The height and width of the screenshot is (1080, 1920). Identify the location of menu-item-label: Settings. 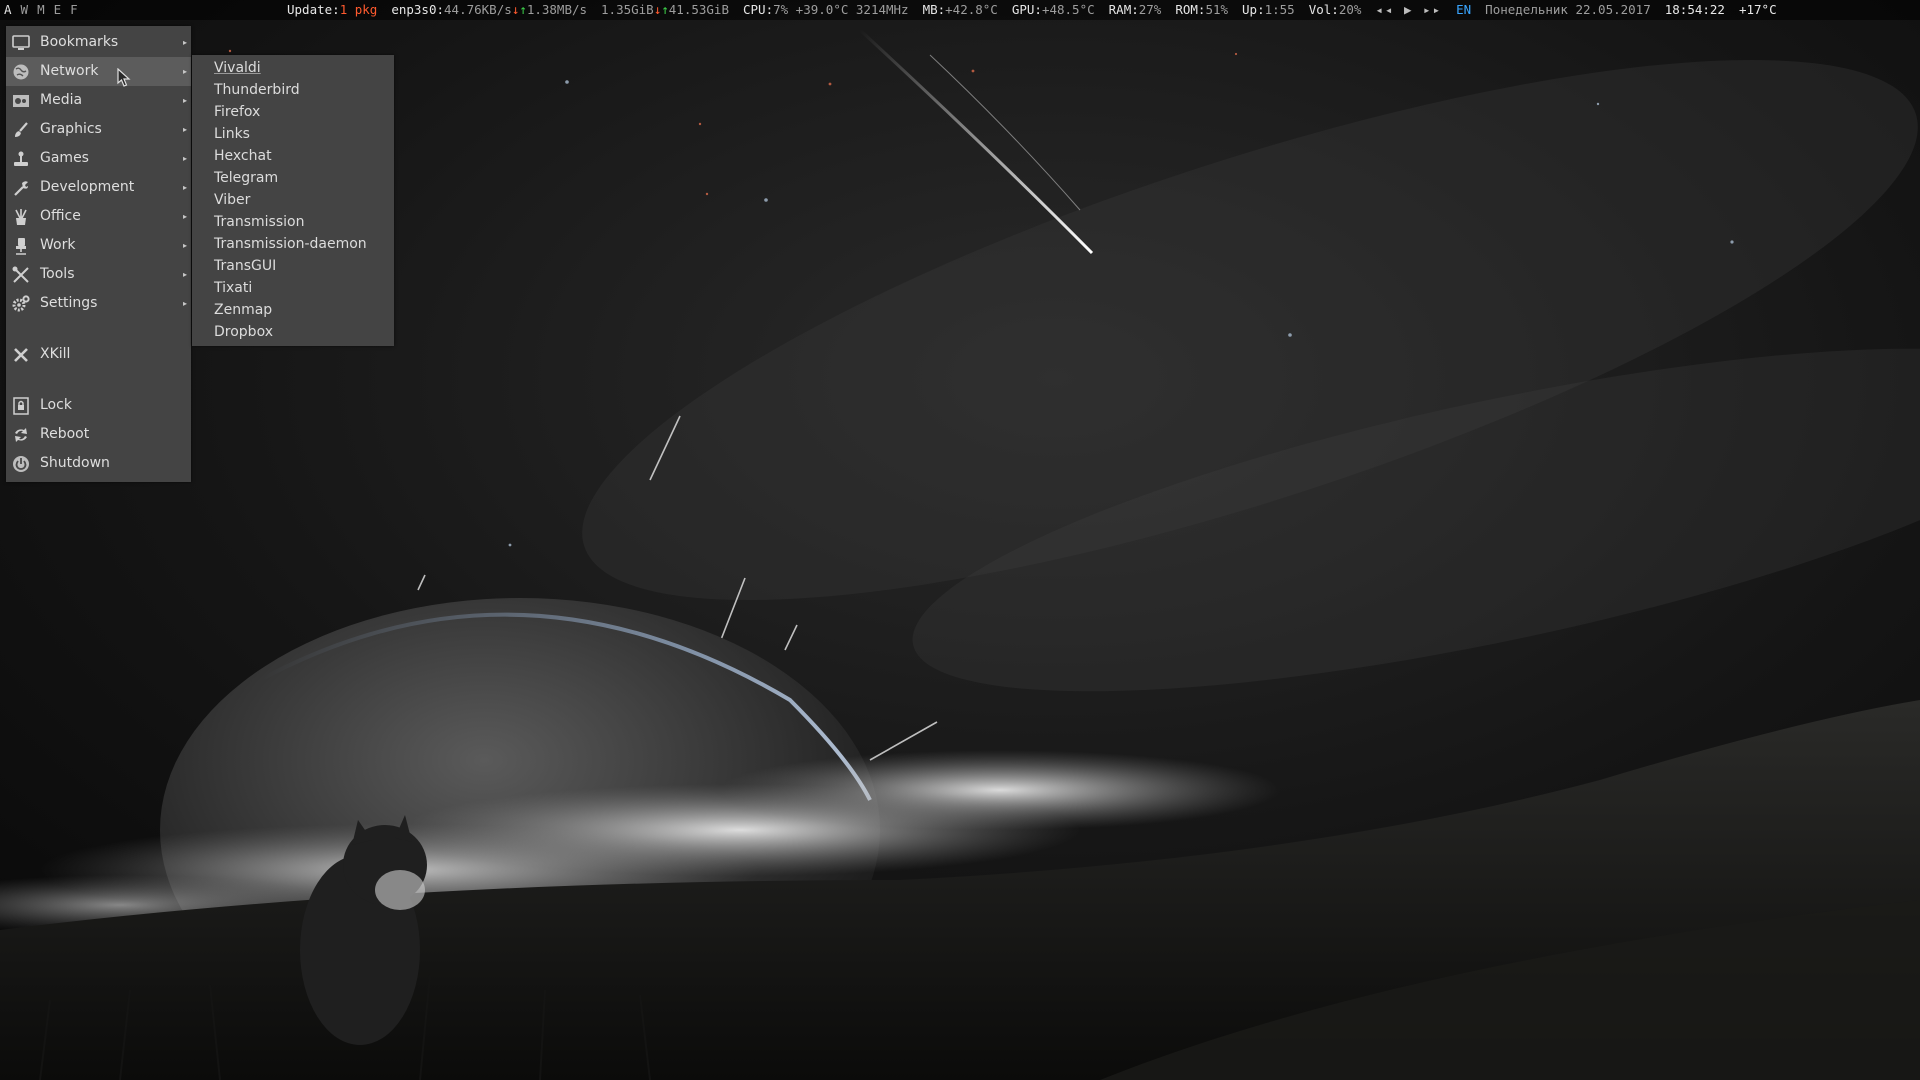
(69, 303).